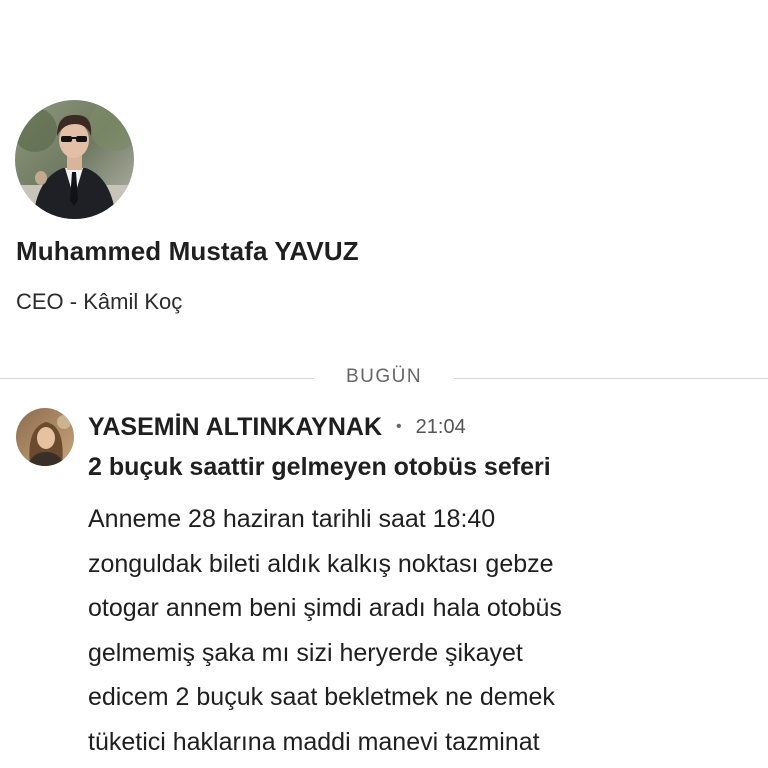  I want to click on profile-avatar, so click(74, 159).